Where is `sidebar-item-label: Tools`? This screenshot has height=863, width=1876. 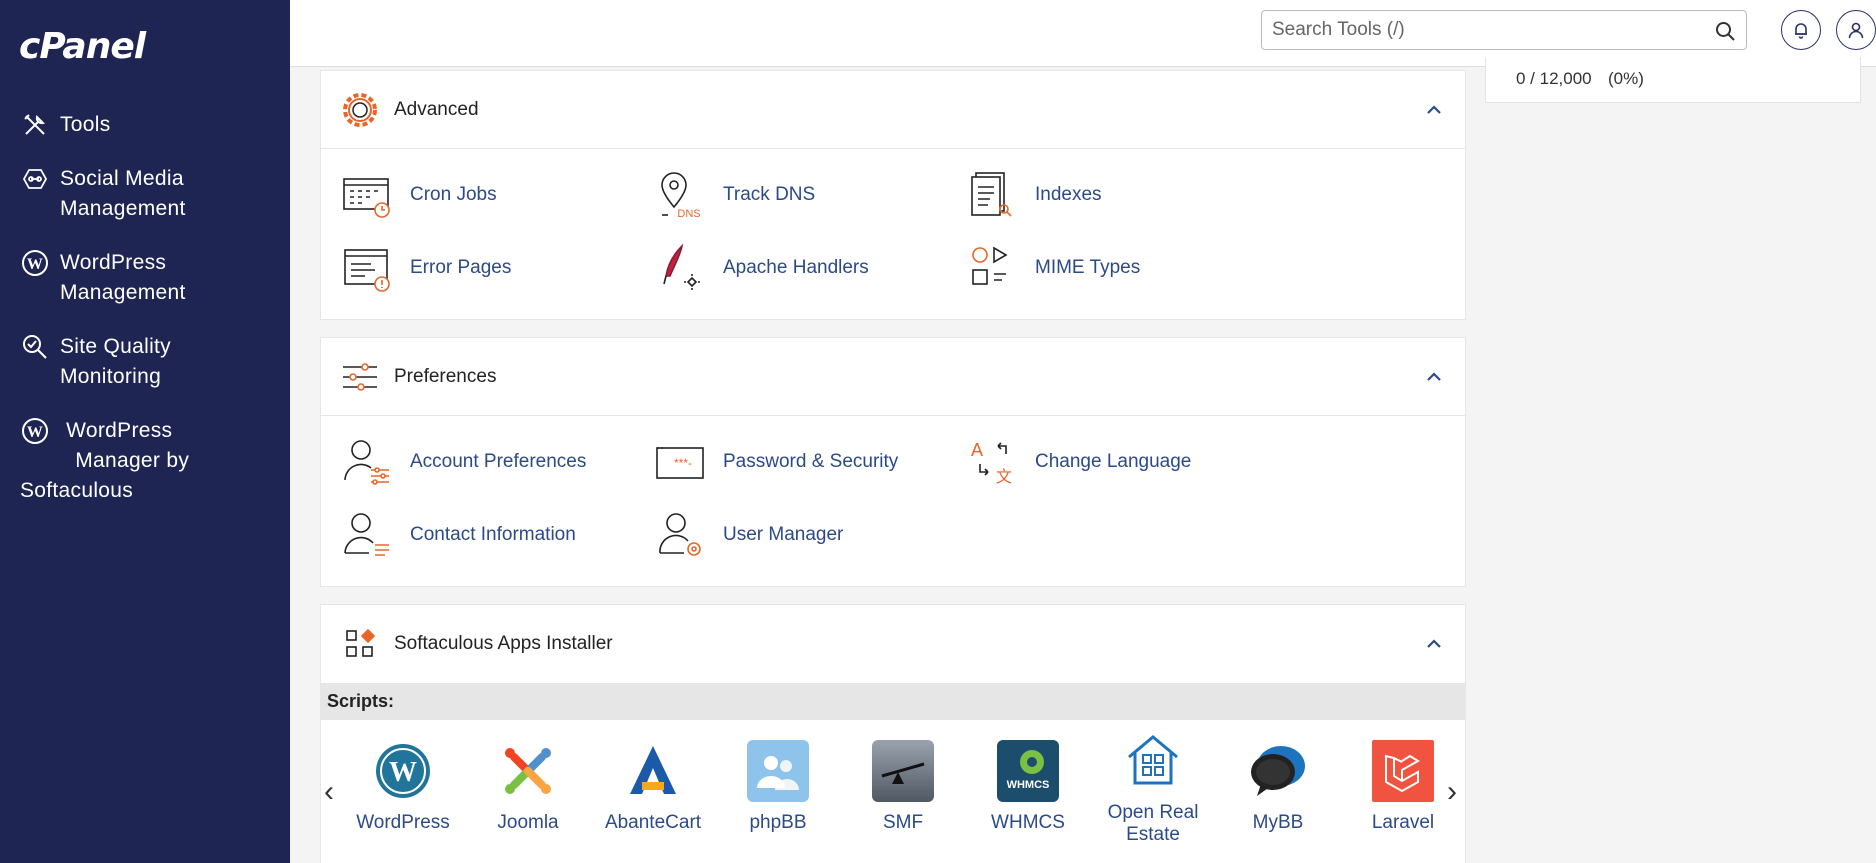 sidebar-item-label: Tools is located at coordinates (85, 124).